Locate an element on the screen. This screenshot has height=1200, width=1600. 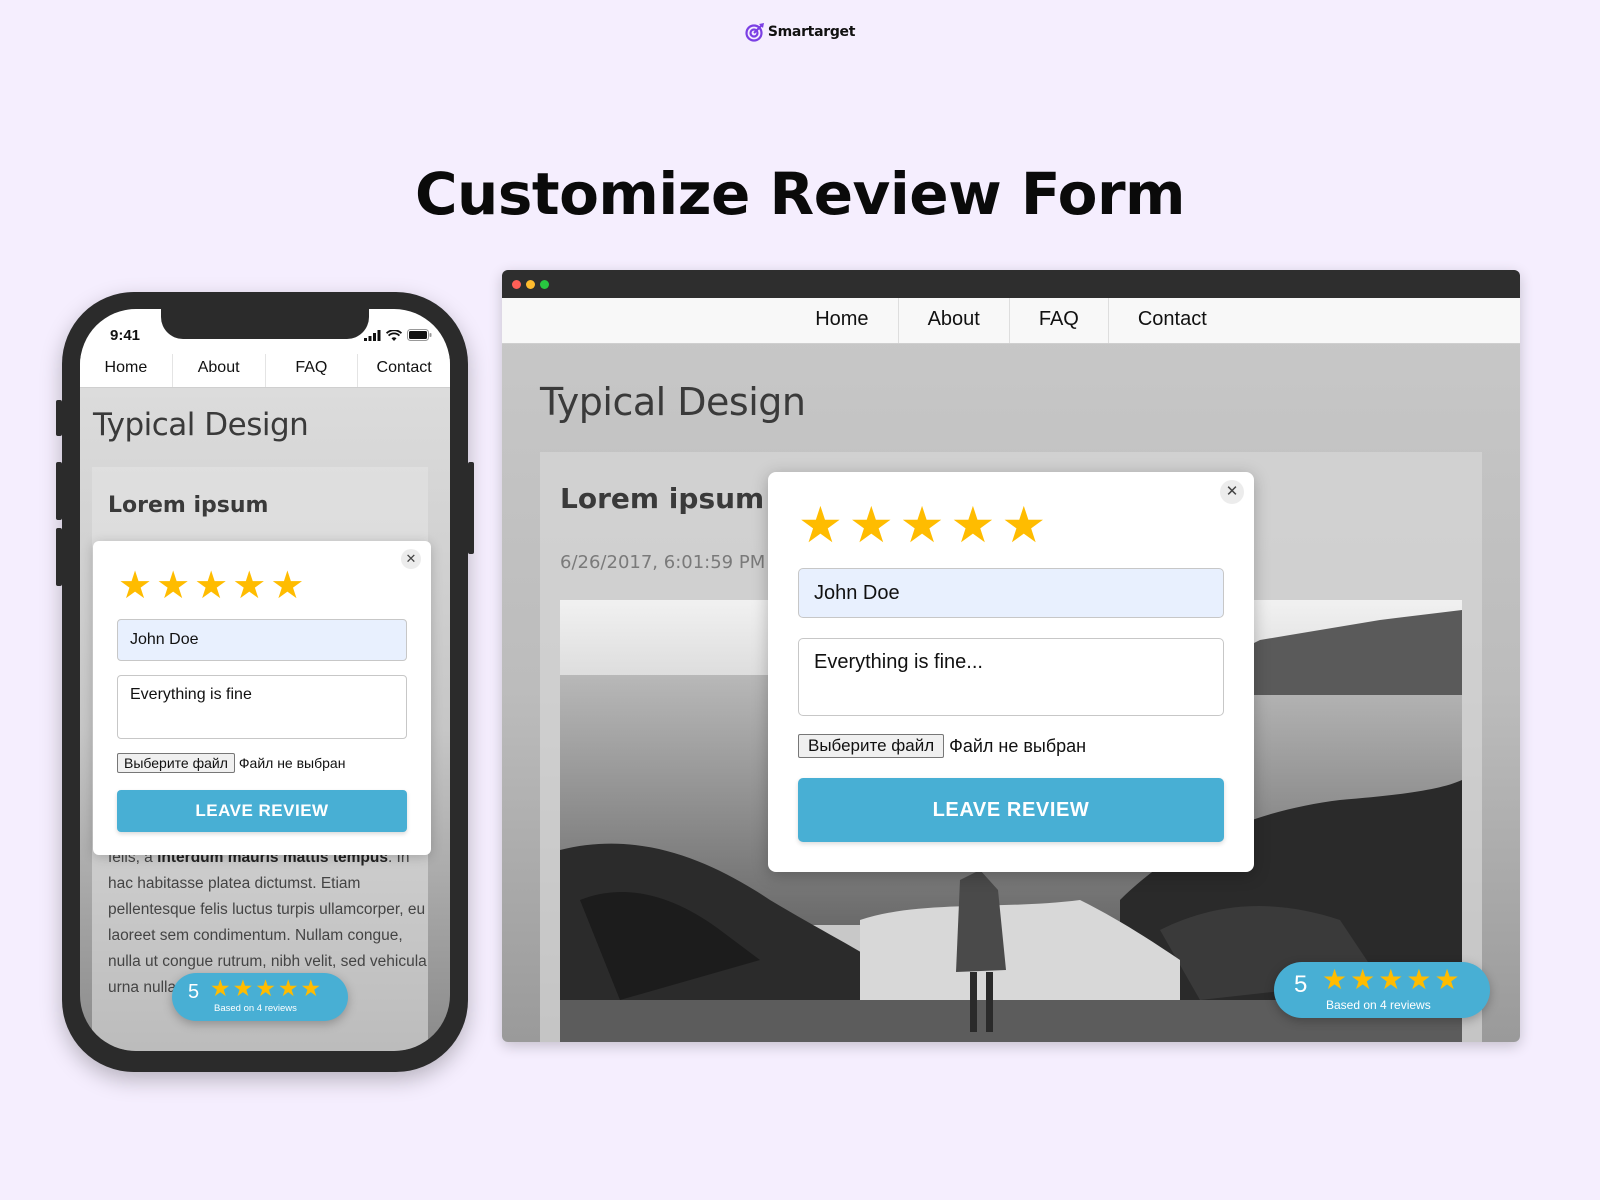
target-logo-icon is located at coordinates (754, 32).